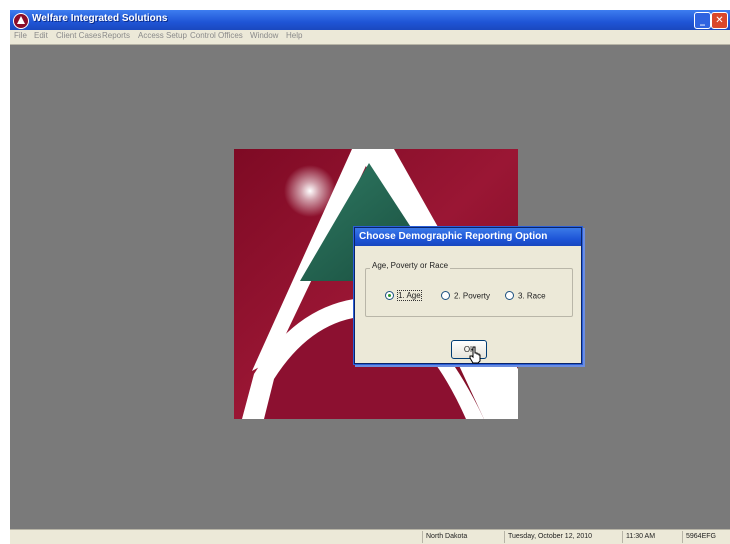 Image resolution: width=730 pixels, height=544 pixels. Describe the element at coordinates (41, 35) in the screenshot. I see `menu-edit: Edit` at that location.